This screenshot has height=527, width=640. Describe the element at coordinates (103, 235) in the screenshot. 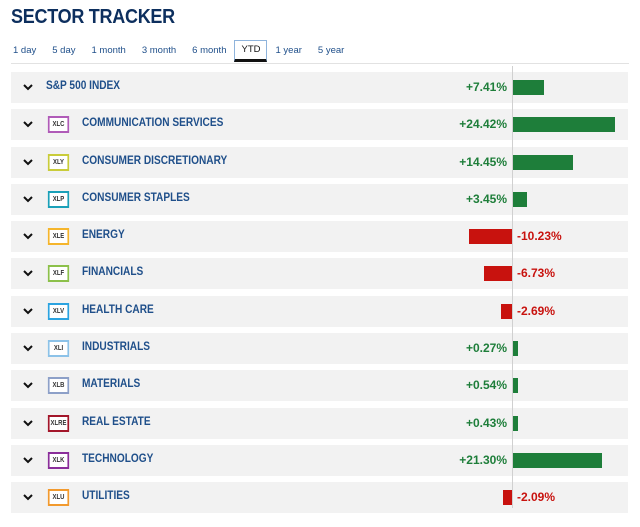

I see `sector-name: ENERGY` at that location.